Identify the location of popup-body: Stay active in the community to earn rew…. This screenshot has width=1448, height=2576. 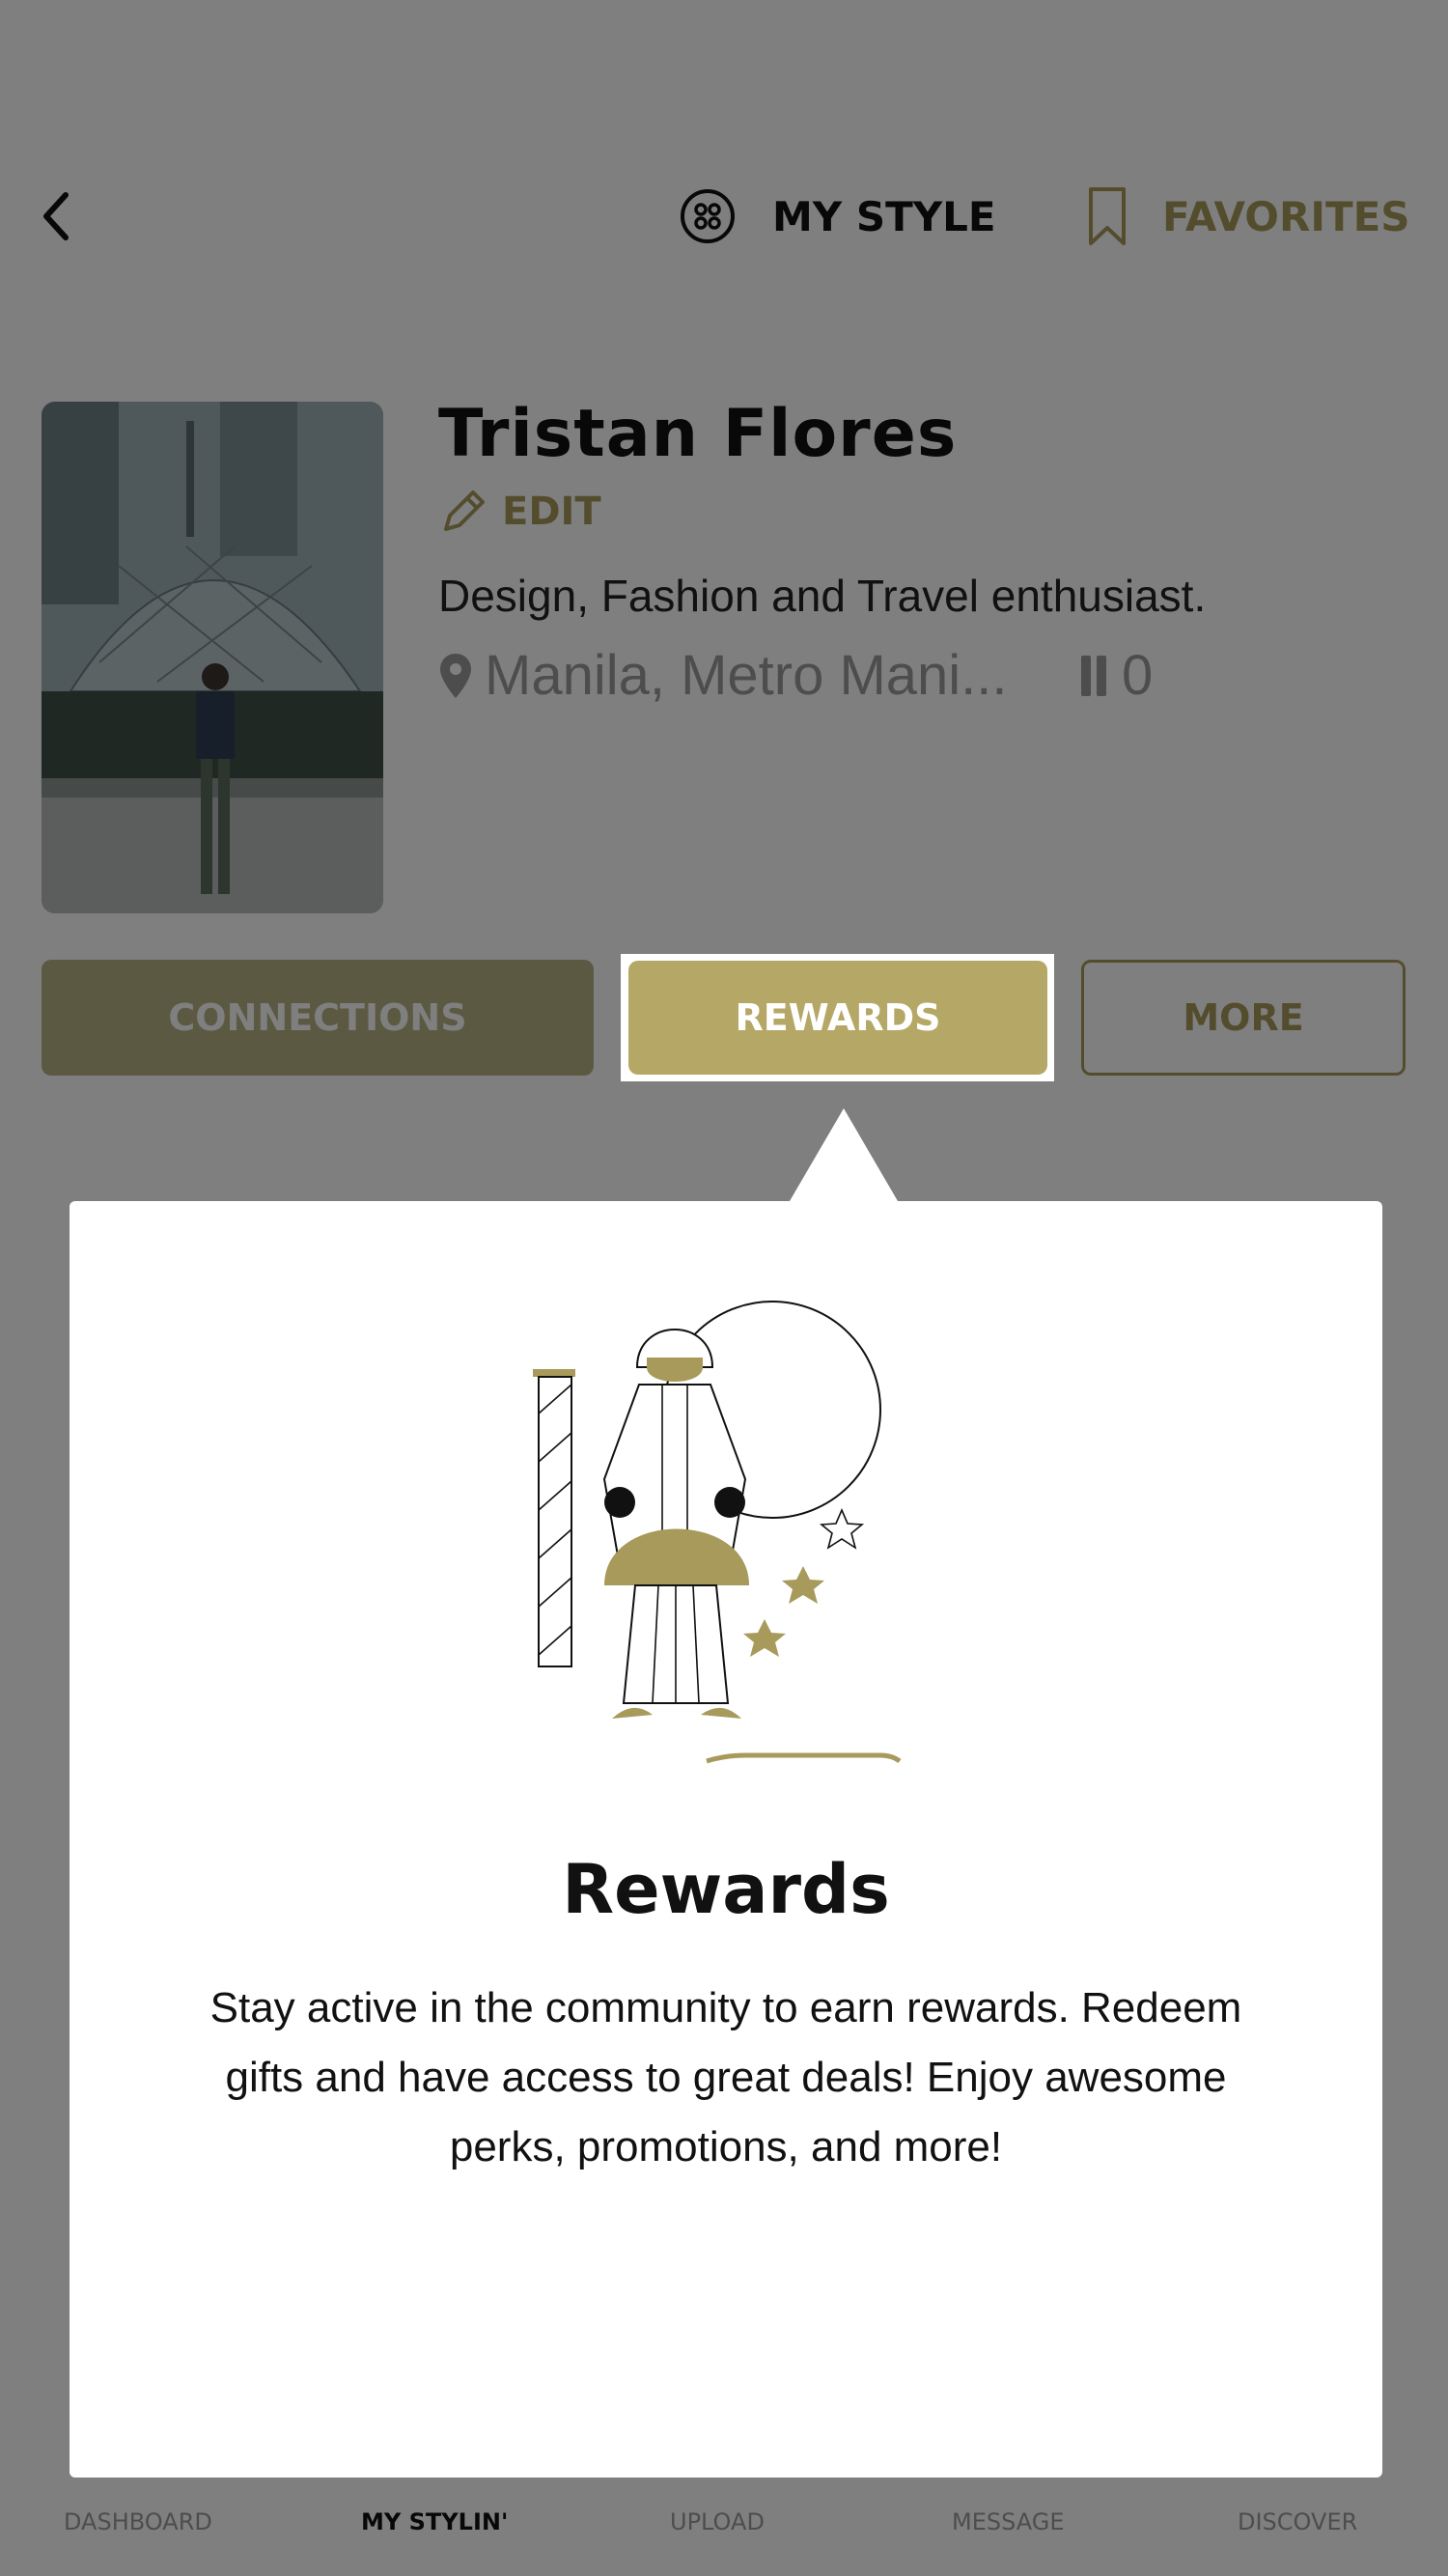
(725, 2077).